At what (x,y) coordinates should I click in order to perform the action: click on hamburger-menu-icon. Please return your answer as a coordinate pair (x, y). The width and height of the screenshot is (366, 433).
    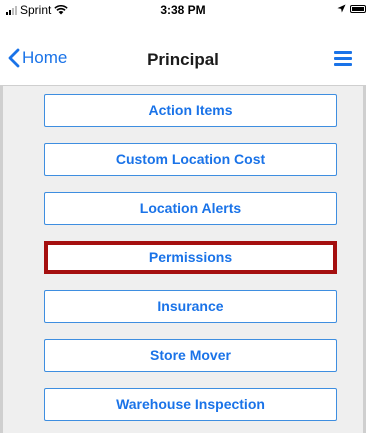
    Looking at the image, I should click on (343, 58).